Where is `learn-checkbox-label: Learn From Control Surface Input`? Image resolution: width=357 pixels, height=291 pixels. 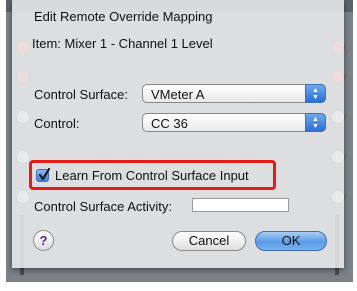 learn-checkbox-label: Learn From Control Surface Input is located at coordinates (152, 175).